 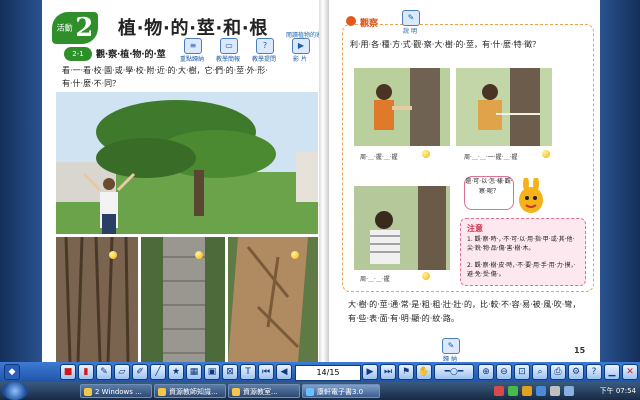 I want to click on start-button, so click(x=15, y=391).